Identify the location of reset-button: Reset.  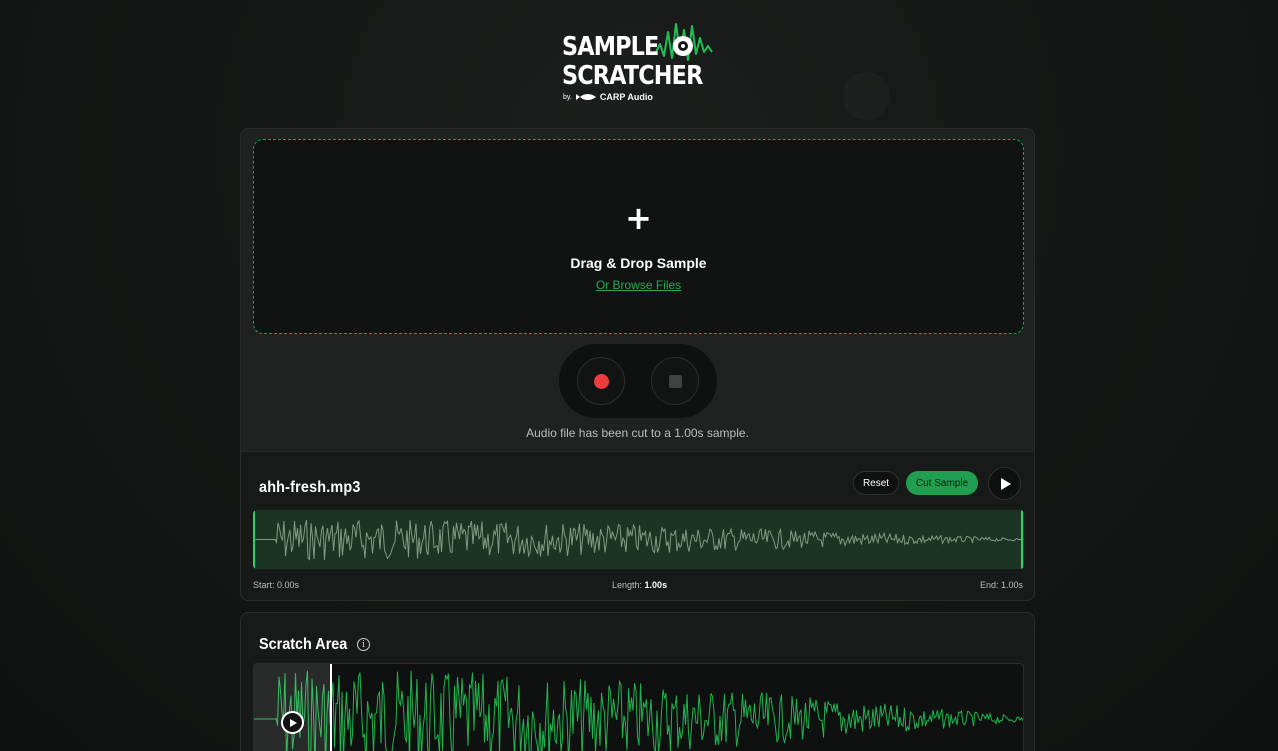
(876, 483).